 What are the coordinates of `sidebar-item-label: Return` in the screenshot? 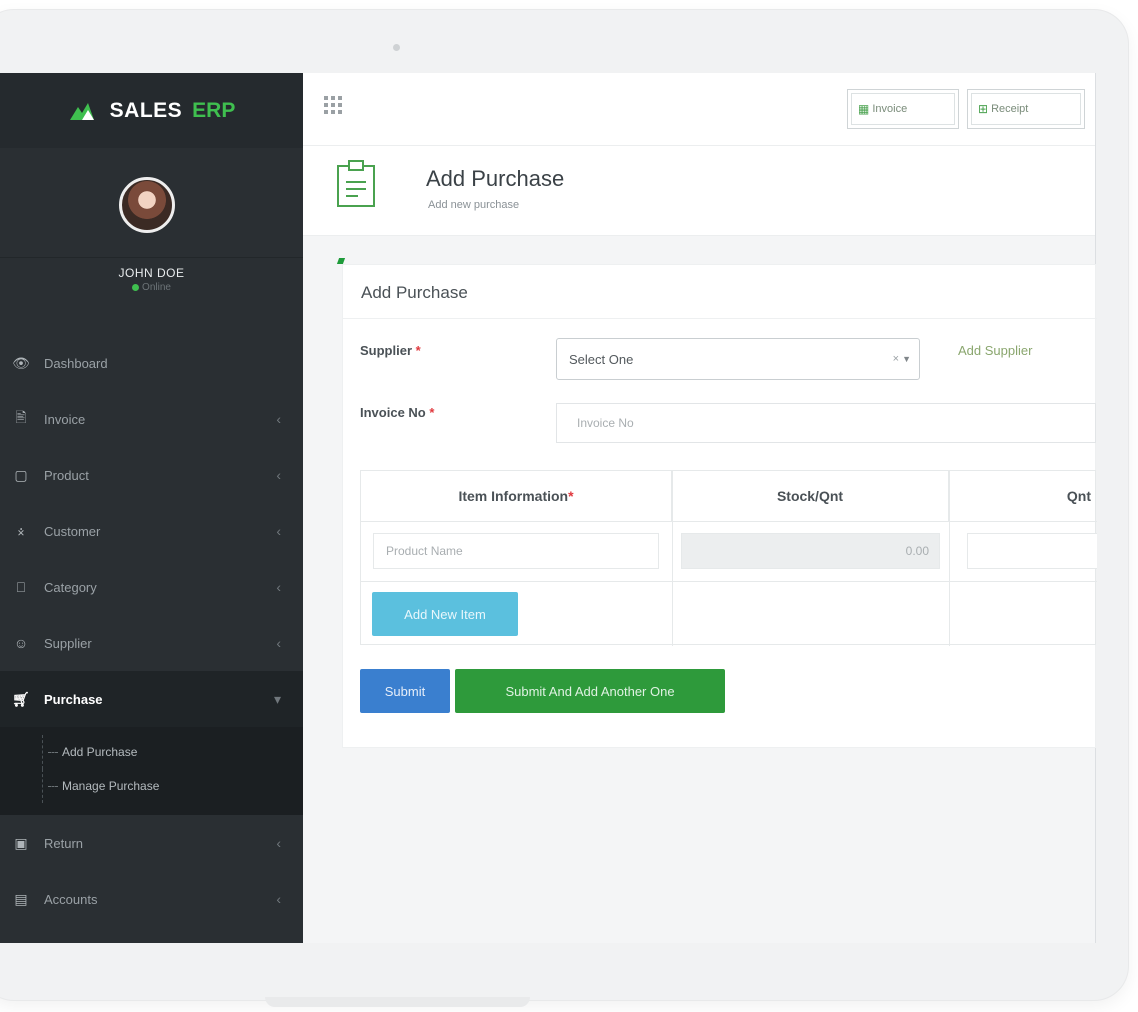 It's located at (64, 843).